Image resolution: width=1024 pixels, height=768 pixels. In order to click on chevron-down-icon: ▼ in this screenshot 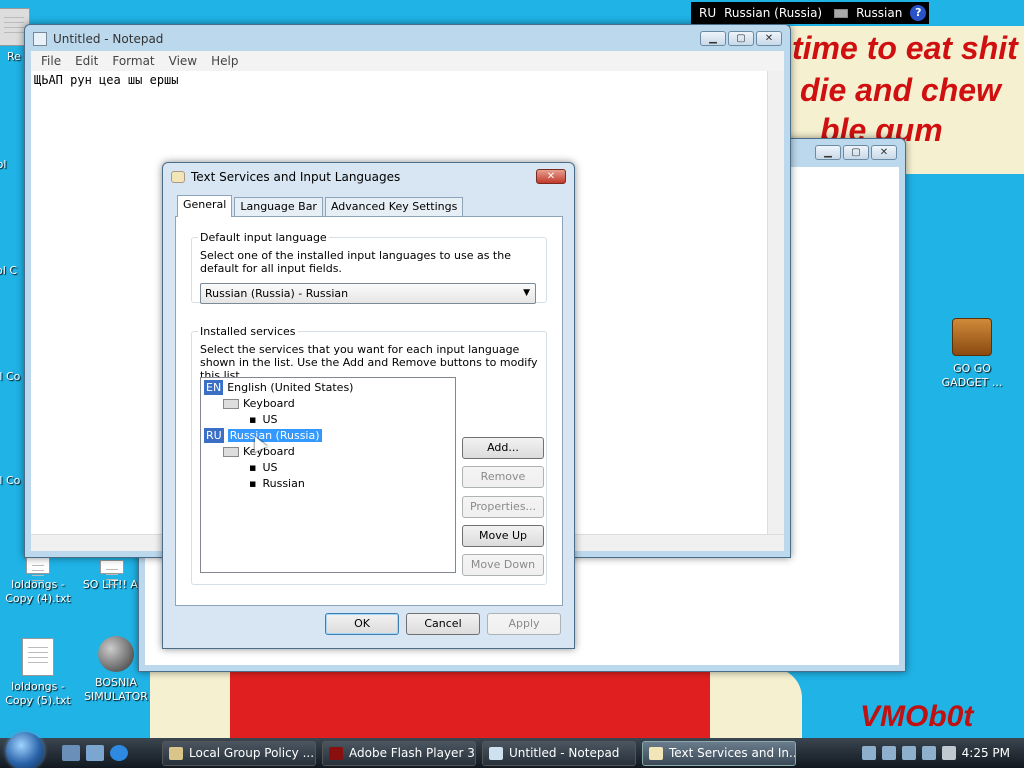, I will do `click(526, 293)`.